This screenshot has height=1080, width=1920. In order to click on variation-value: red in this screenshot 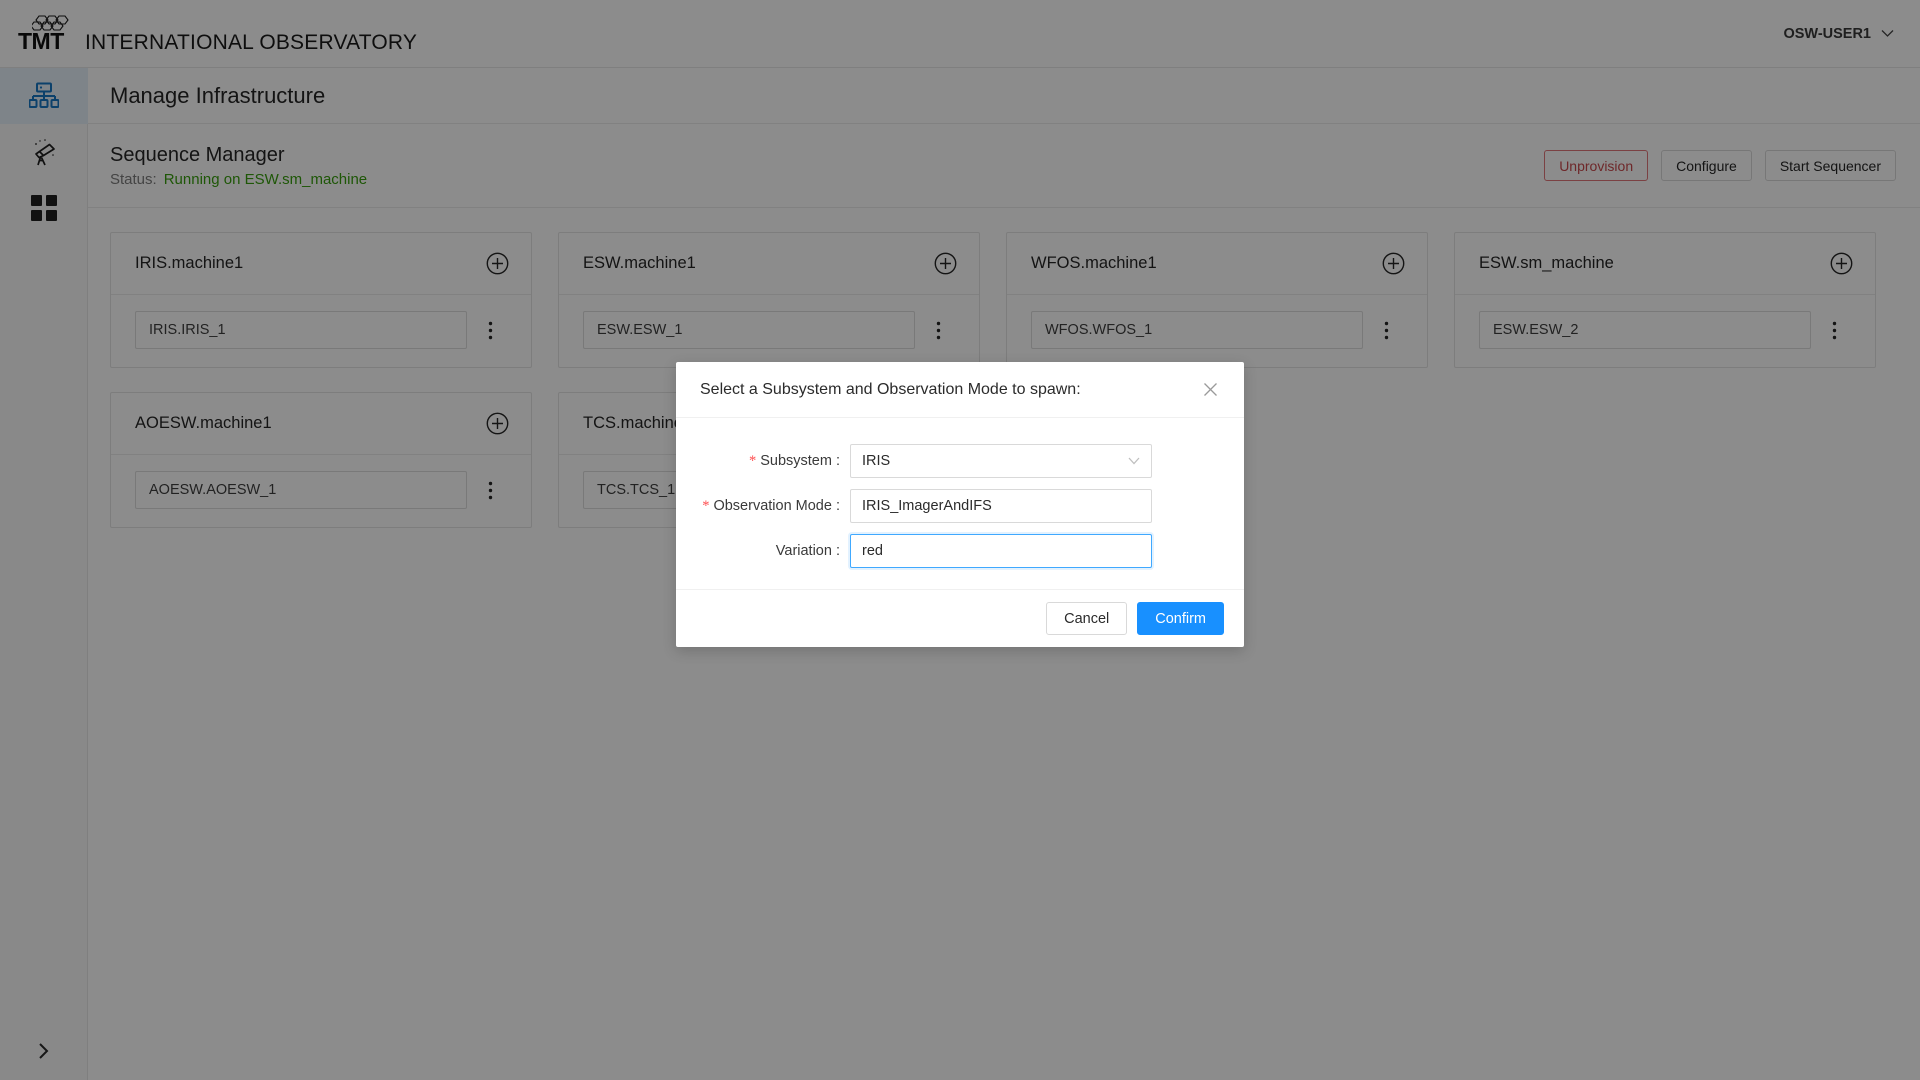, I will do `click(872, 551)`.